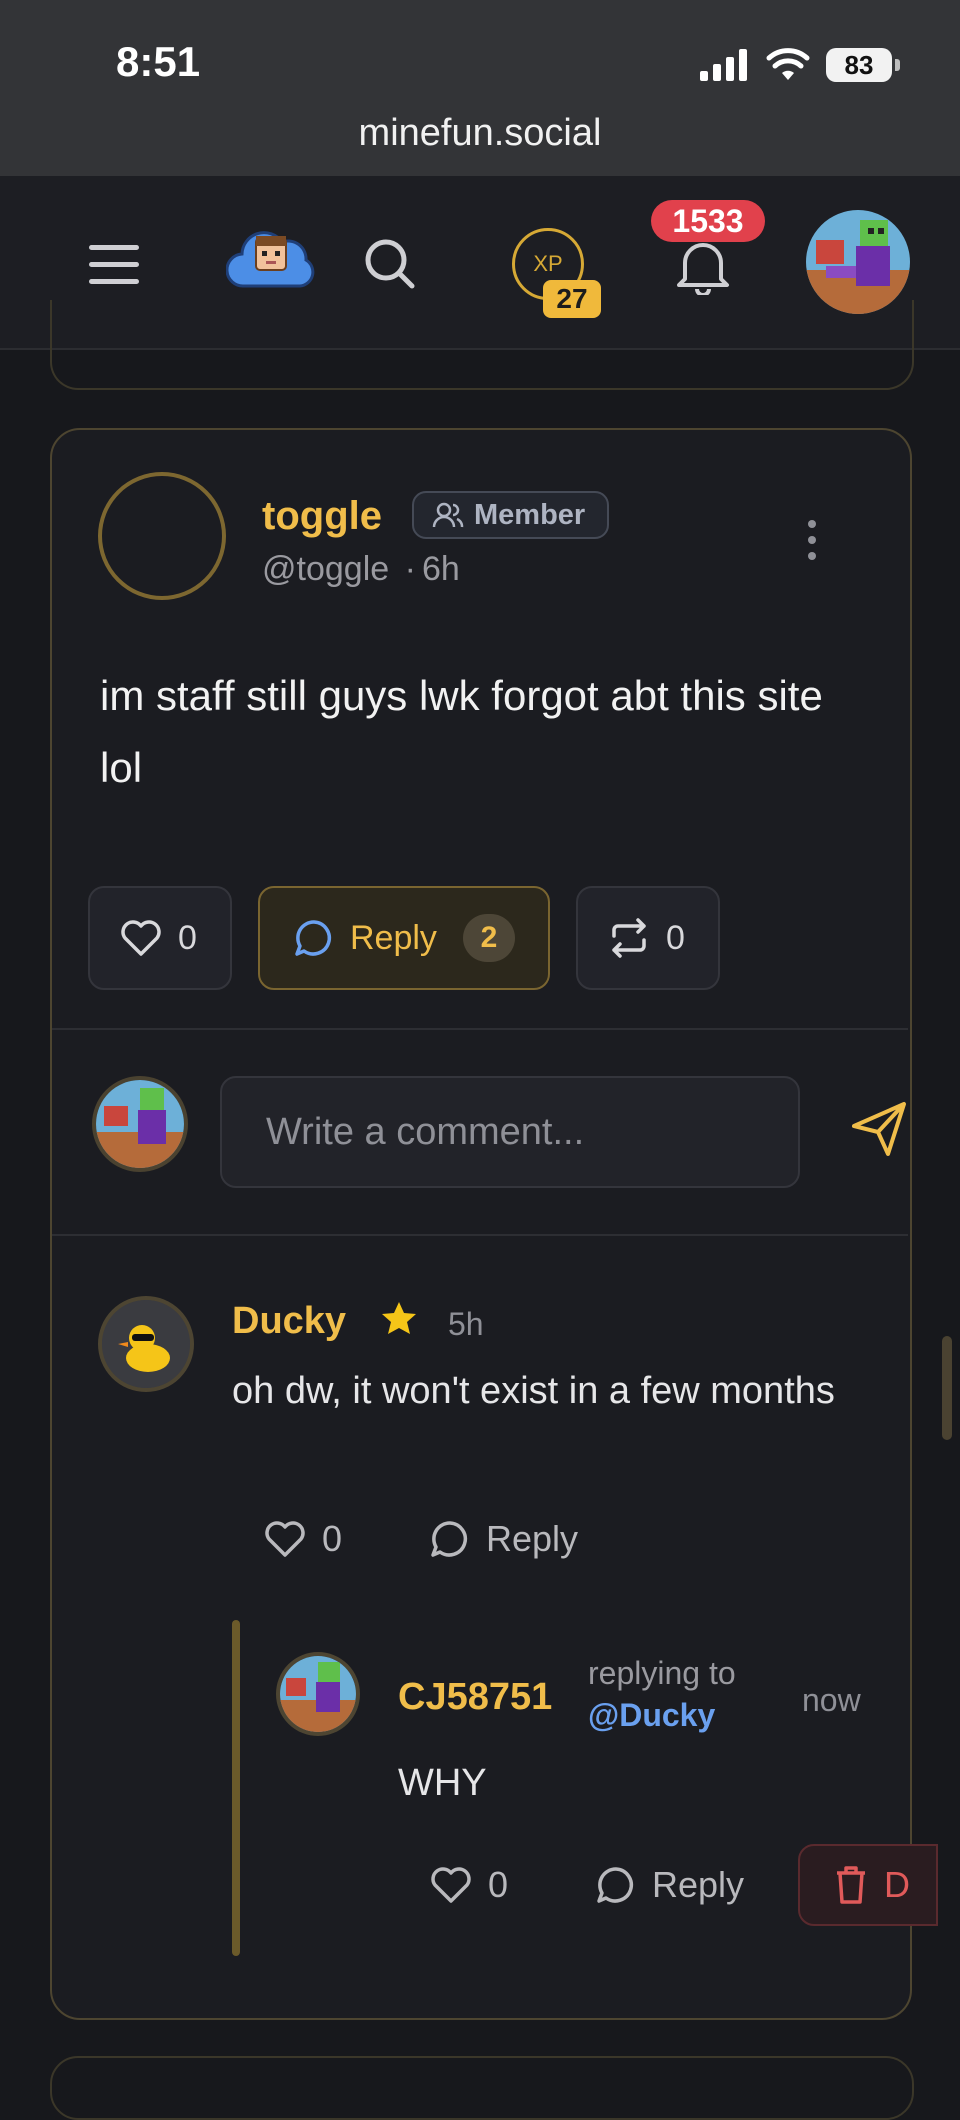 This screenshot has width=960, height=2120. What do you see at coordinates (448, 515) in the screenshot?
I see `users-icon` at bounding box center [448, 515].